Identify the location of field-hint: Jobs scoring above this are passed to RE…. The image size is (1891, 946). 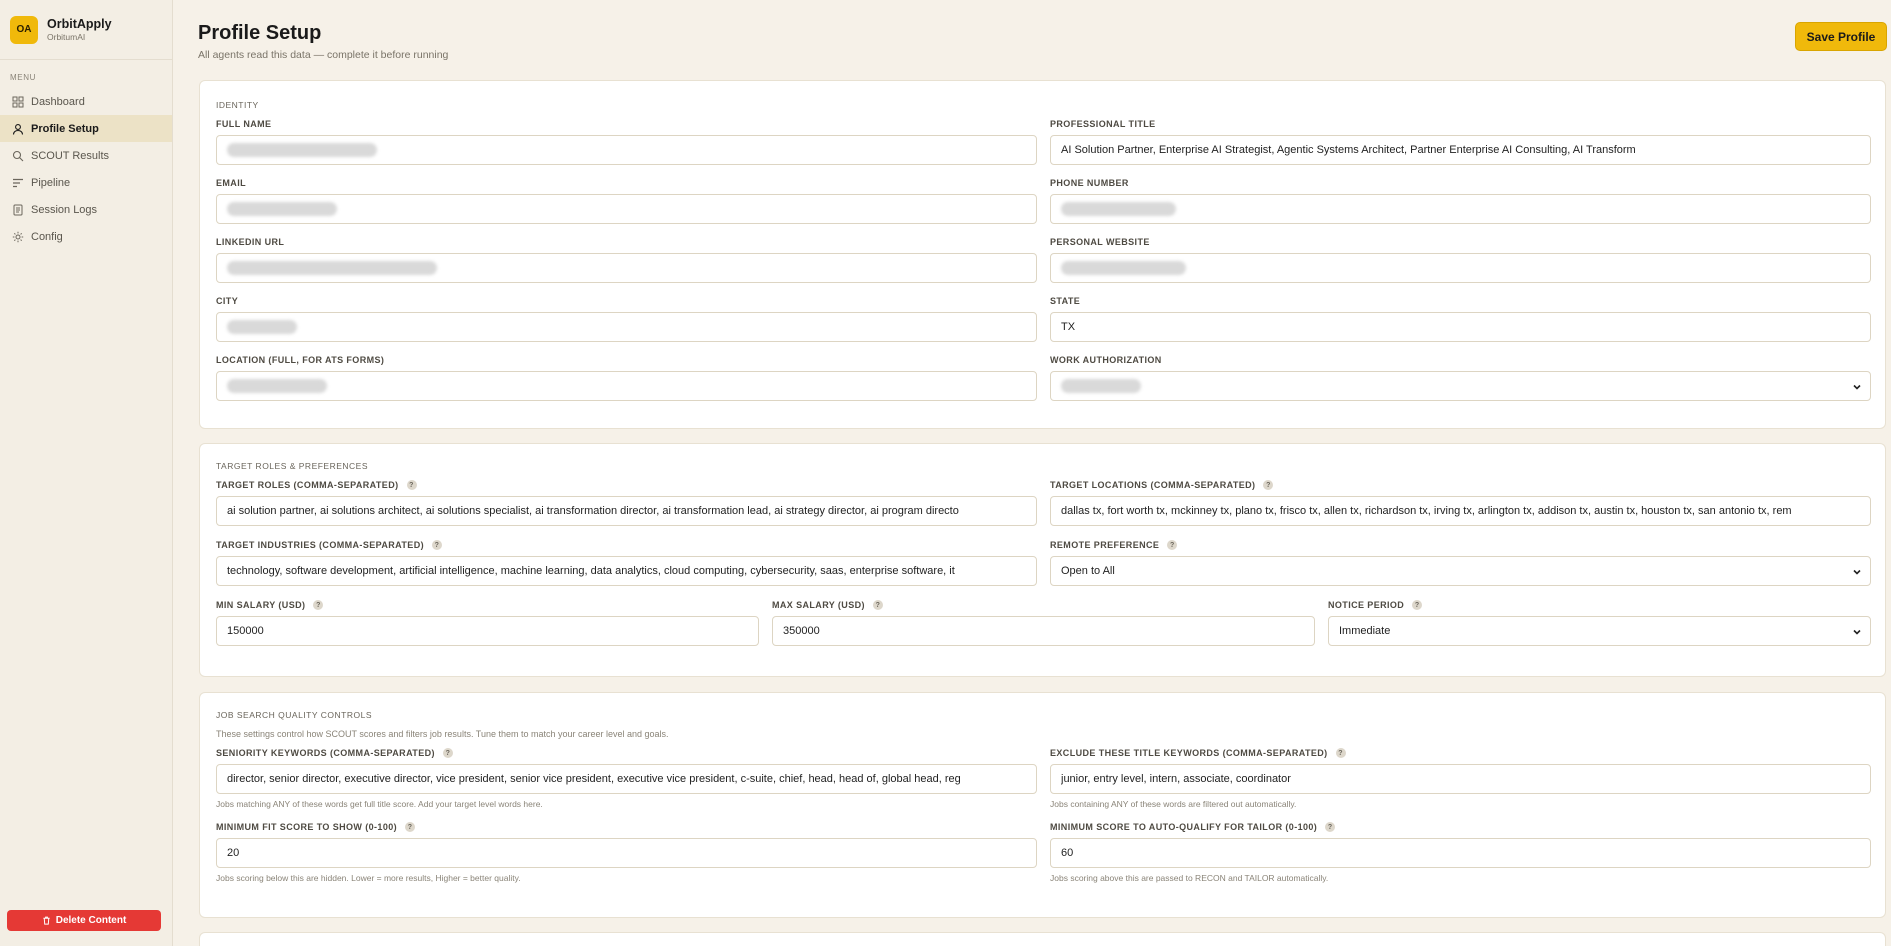
(1189, 878).